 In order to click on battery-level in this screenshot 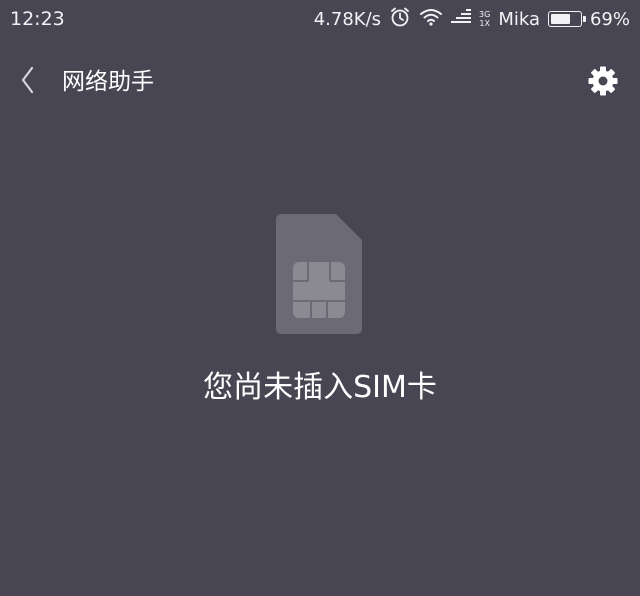, I will do `click(560, 19)`.